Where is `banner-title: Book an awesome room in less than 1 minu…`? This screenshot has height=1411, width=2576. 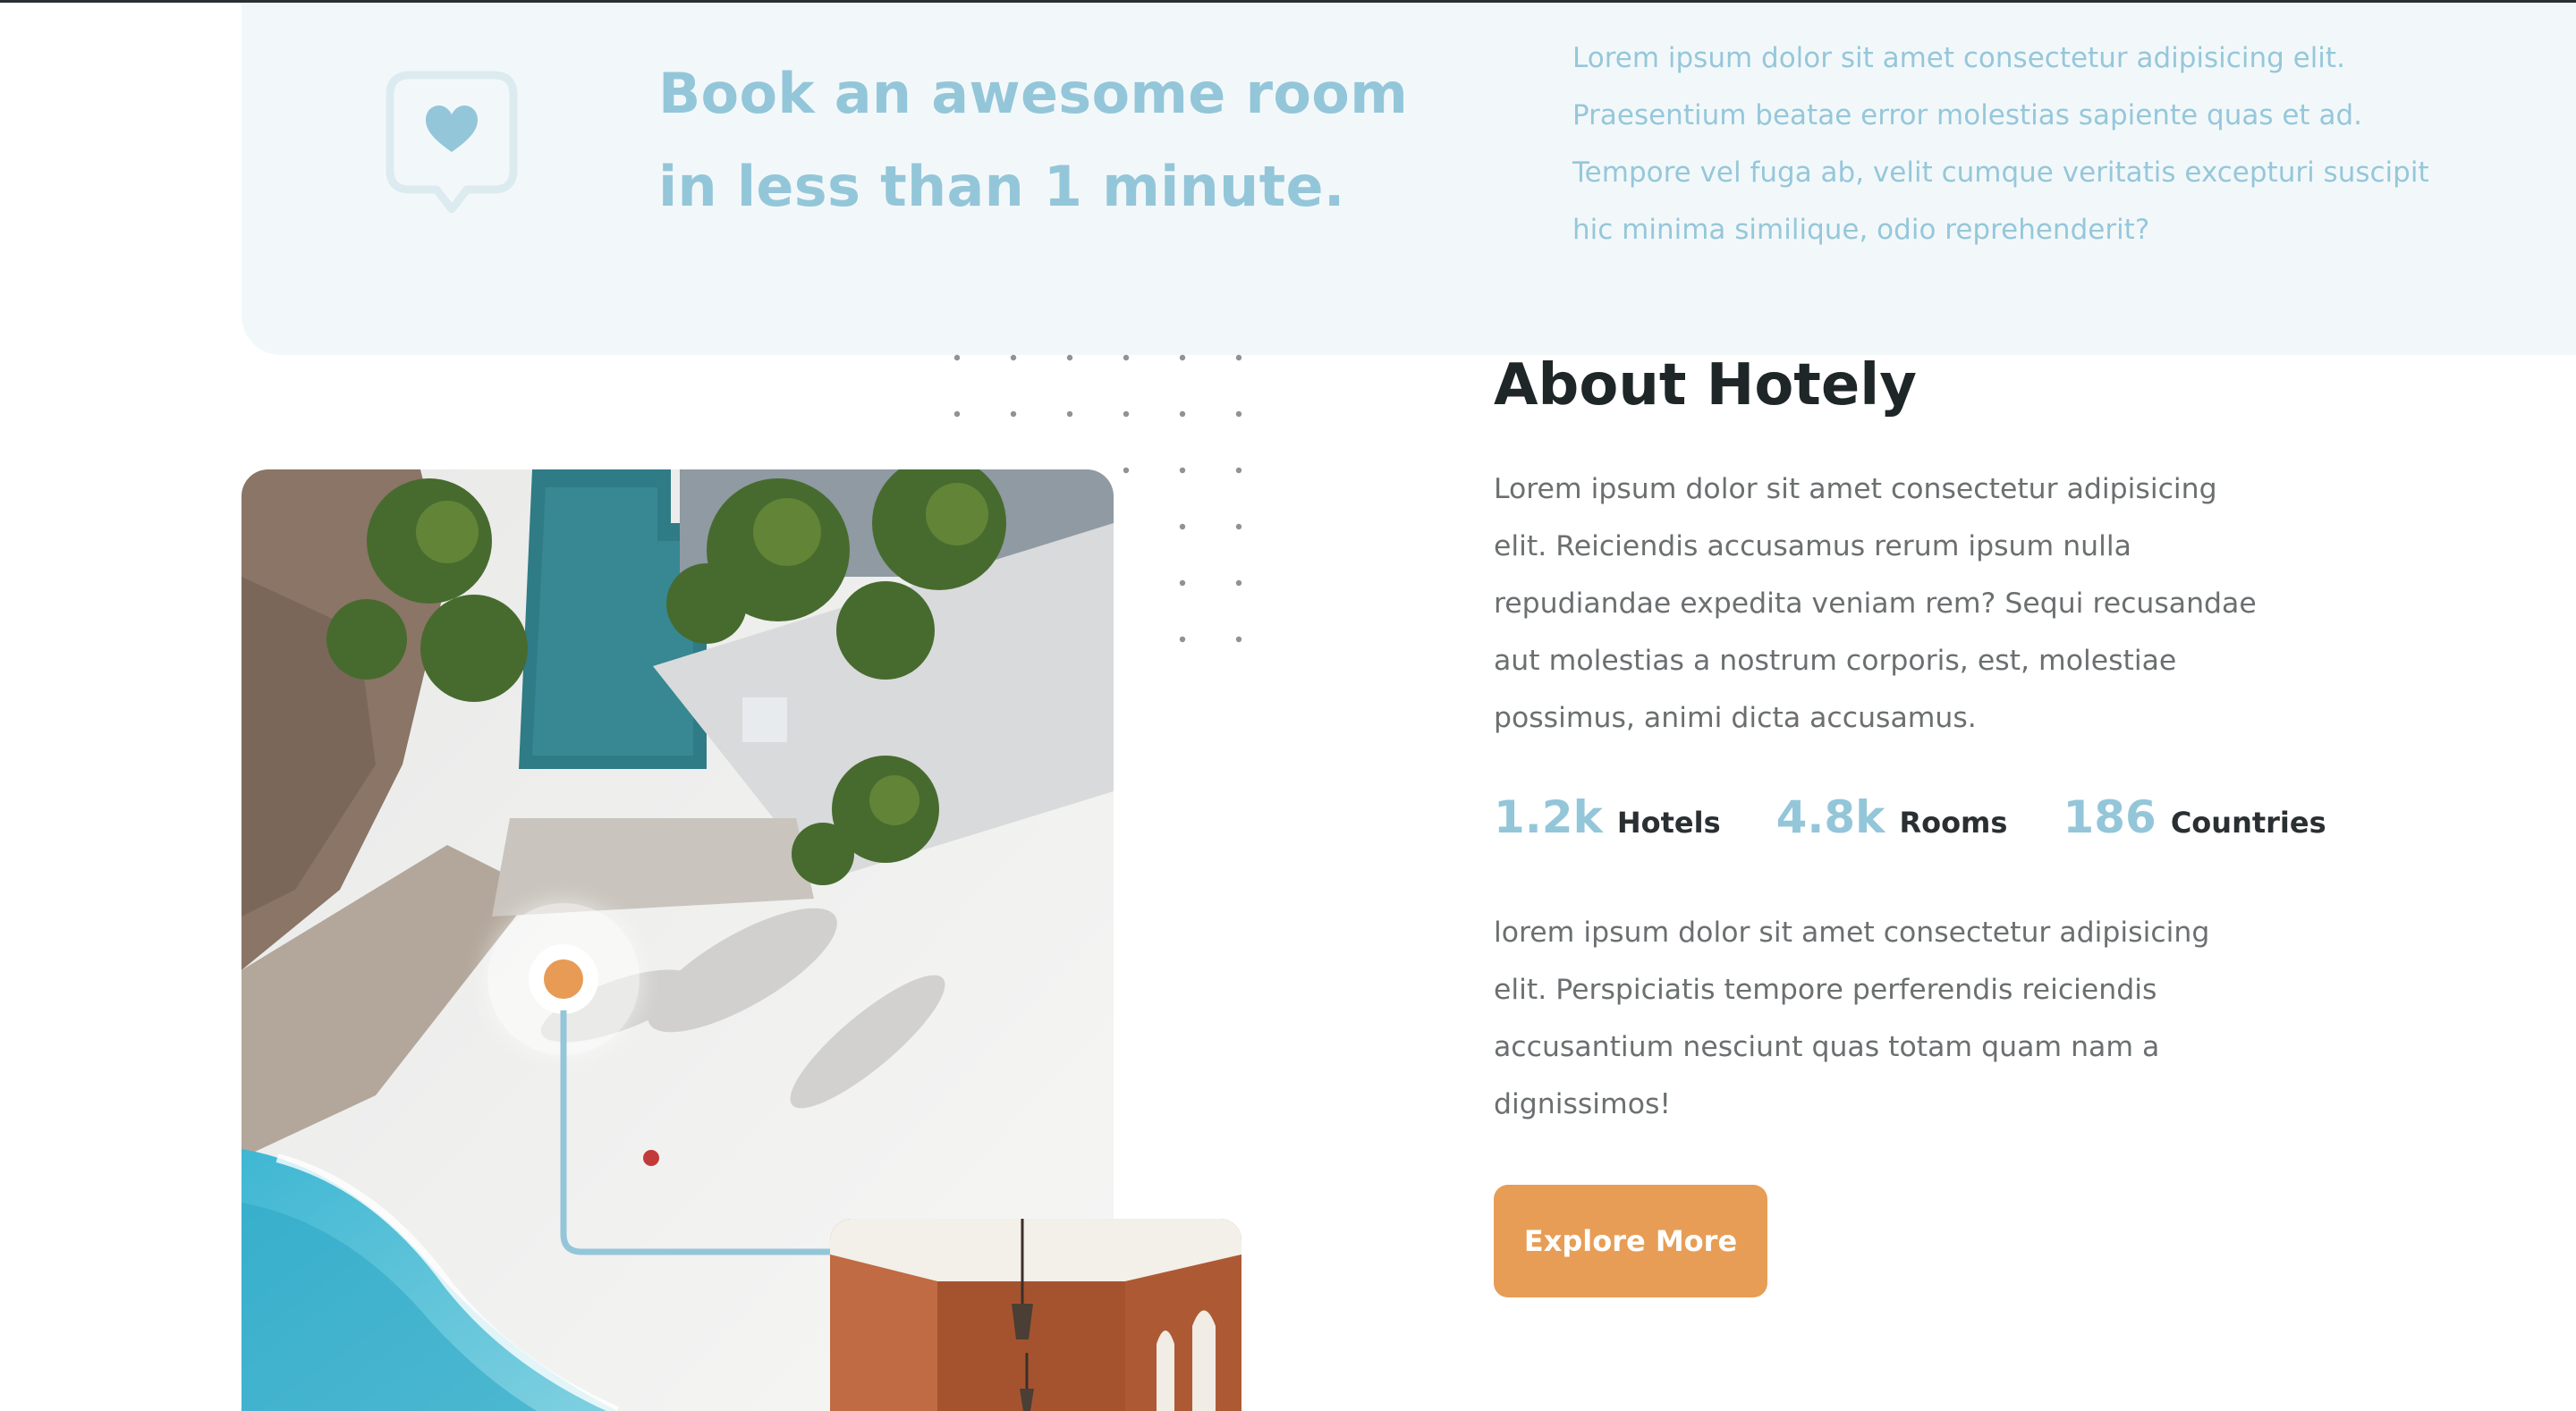 banner-title: Book an awesome room in less than 1 minu… is located at coordinates (1033, 140).